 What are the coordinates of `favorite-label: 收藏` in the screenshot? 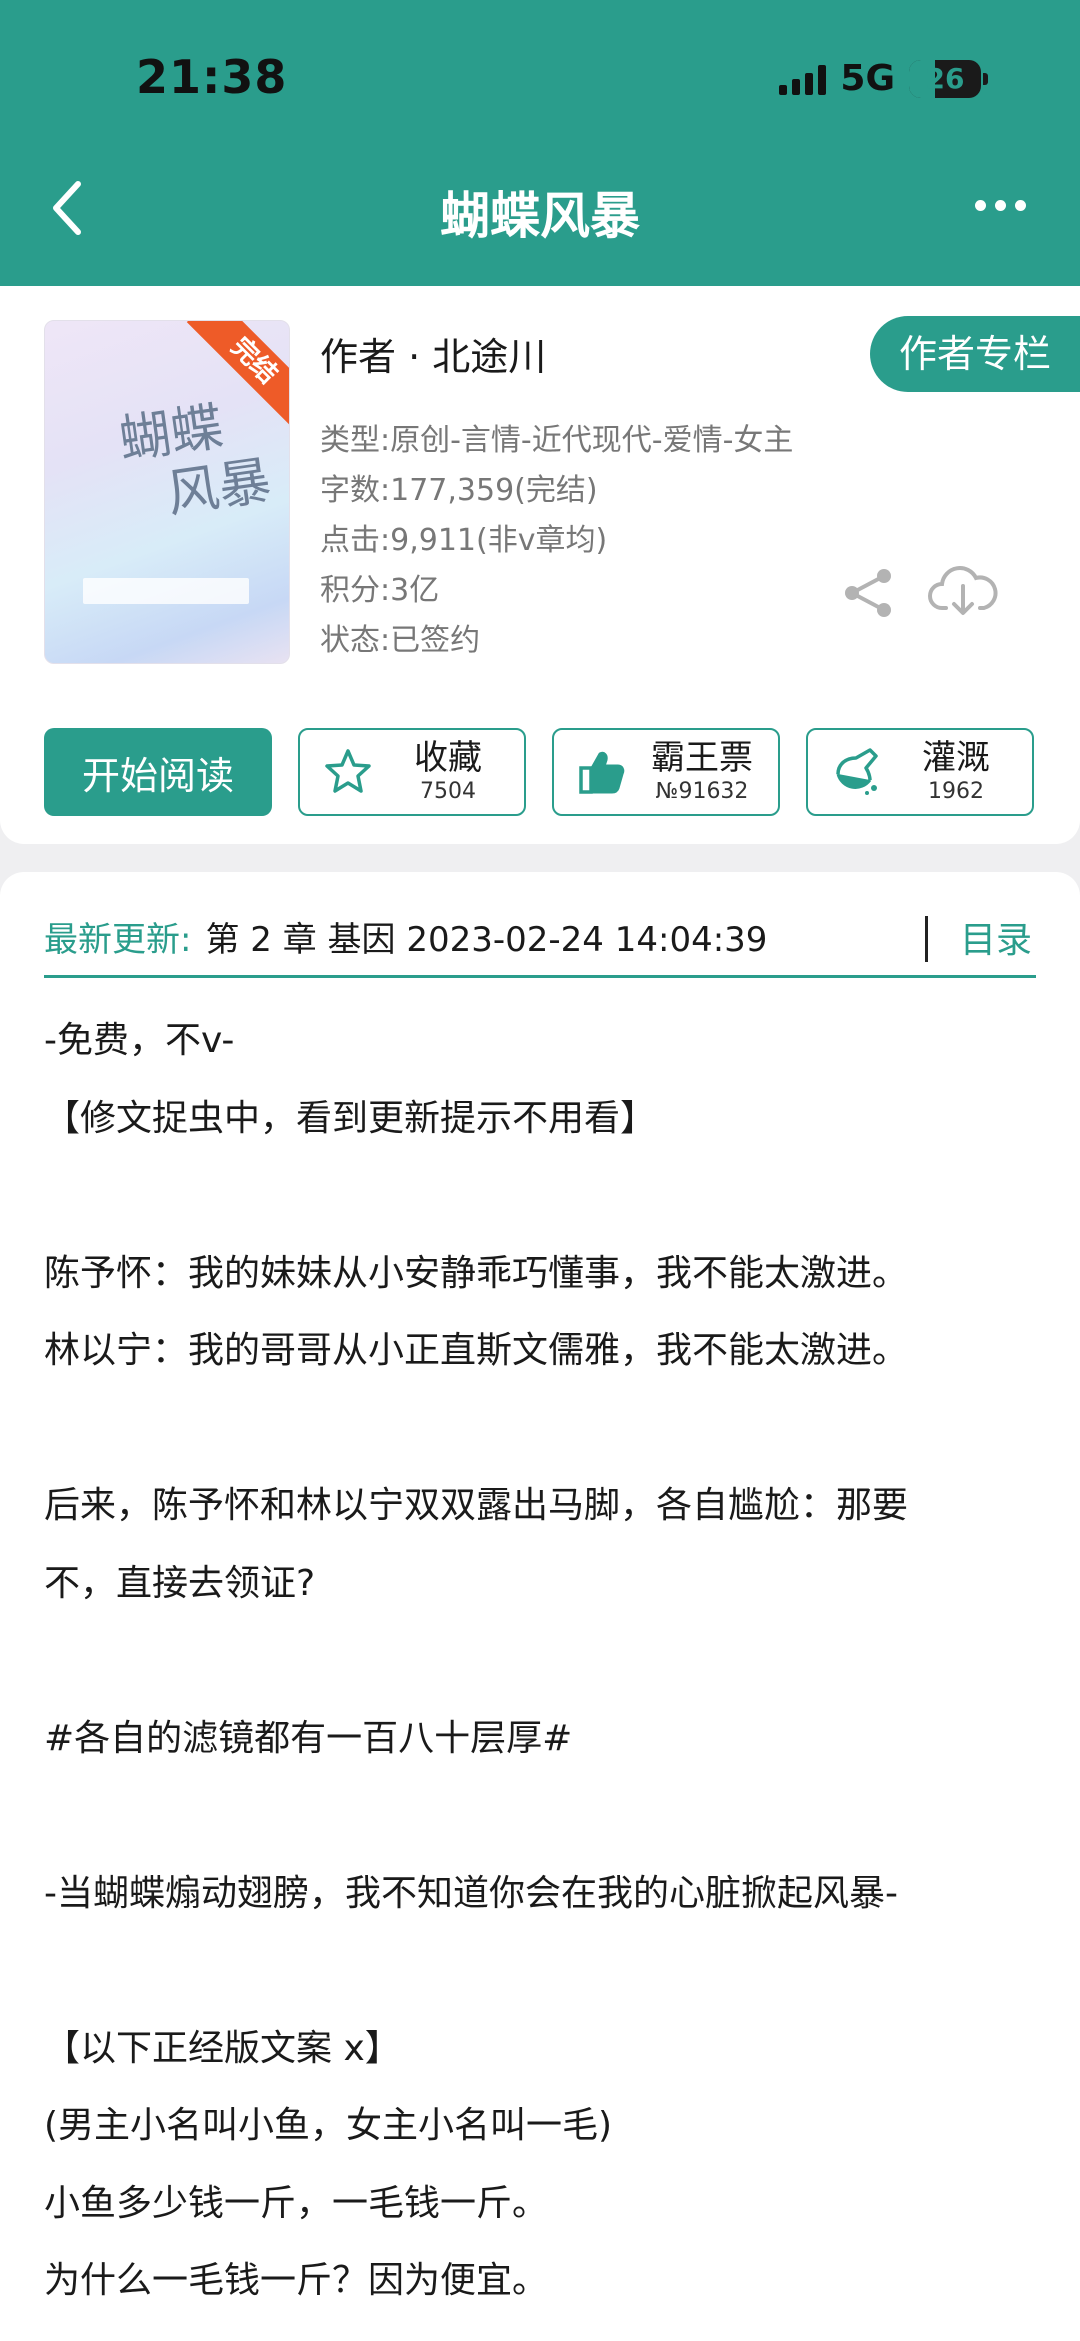 It's located at (448, 758).